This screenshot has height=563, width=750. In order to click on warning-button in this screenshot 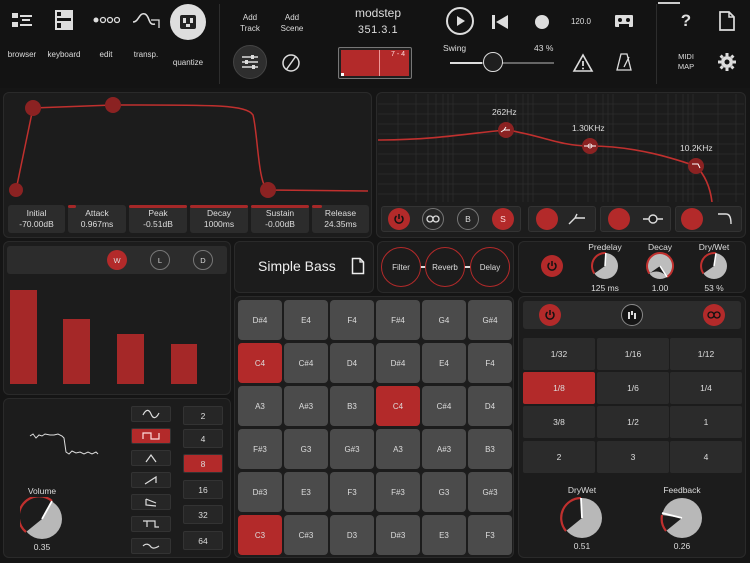, I will do `click(583, 63)`.